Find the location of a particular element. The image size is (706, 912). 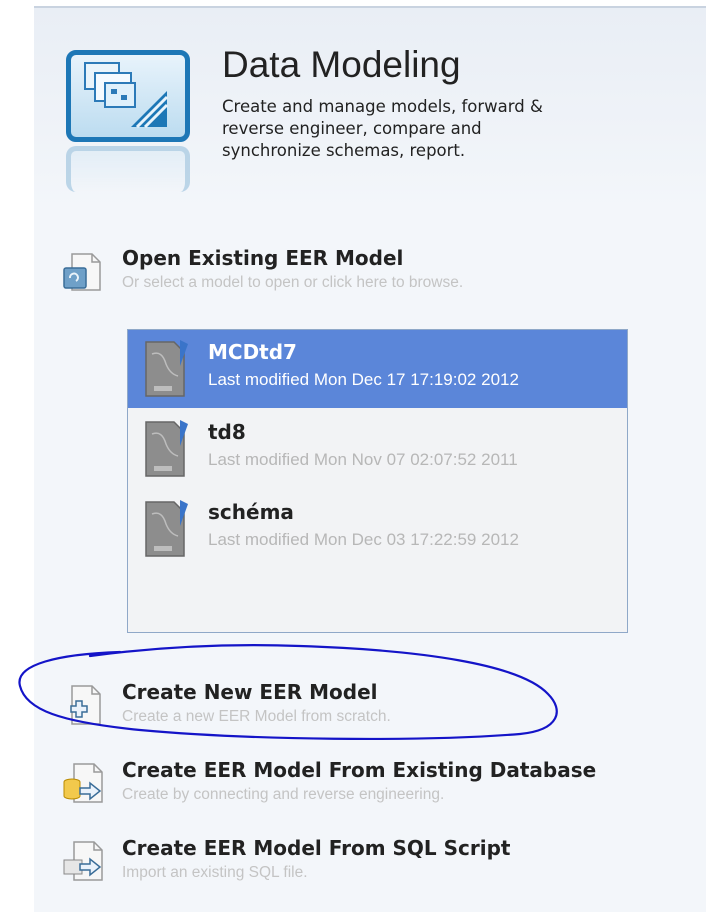

open-model-icon is located at coordinates (82, 272).